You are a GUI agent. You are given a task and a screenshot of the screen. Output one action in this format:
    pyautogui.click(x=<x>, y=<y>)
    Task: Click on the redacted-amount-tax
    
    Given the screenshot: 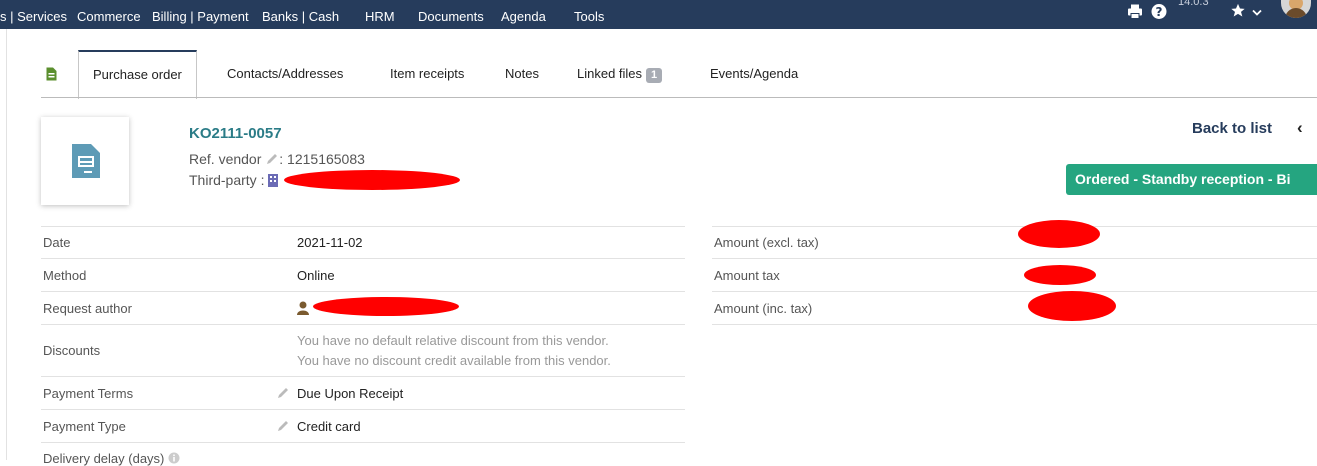 What is the action you would take?
    pyautogui.click(x=1060, y=275)
    